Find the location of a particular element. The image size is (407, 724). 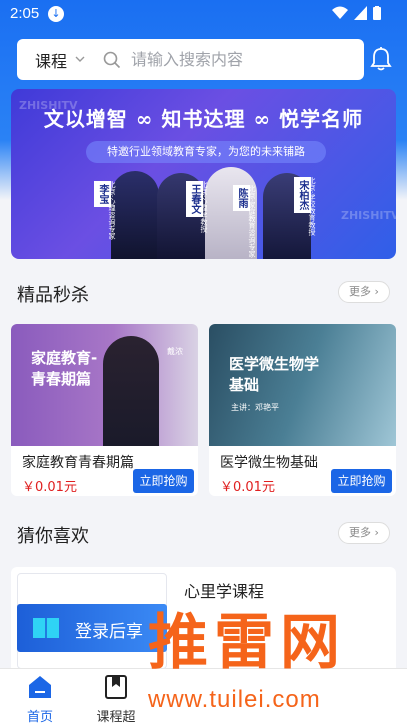

course-card: 家庭教育- 青春期篇 戴浓 家庭教育青春期篇 ￥0.01元 立即抢购 is located at coordinates (104, 410).